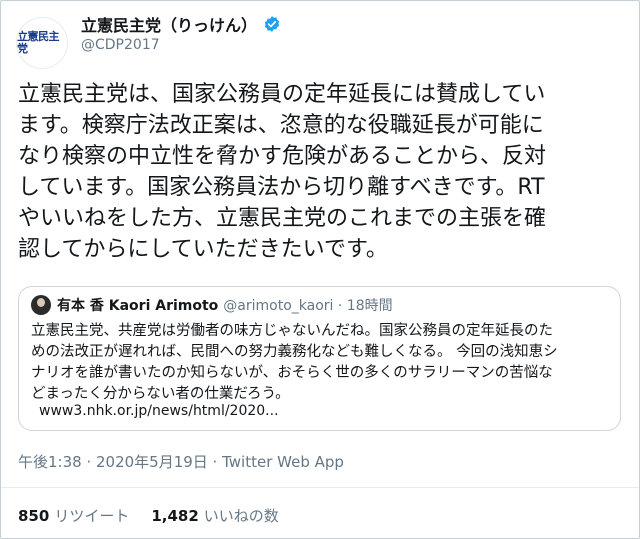 This screenshot has width=640, height=539. I want to click on avatar: 立憲民主党, so click(42, 43).